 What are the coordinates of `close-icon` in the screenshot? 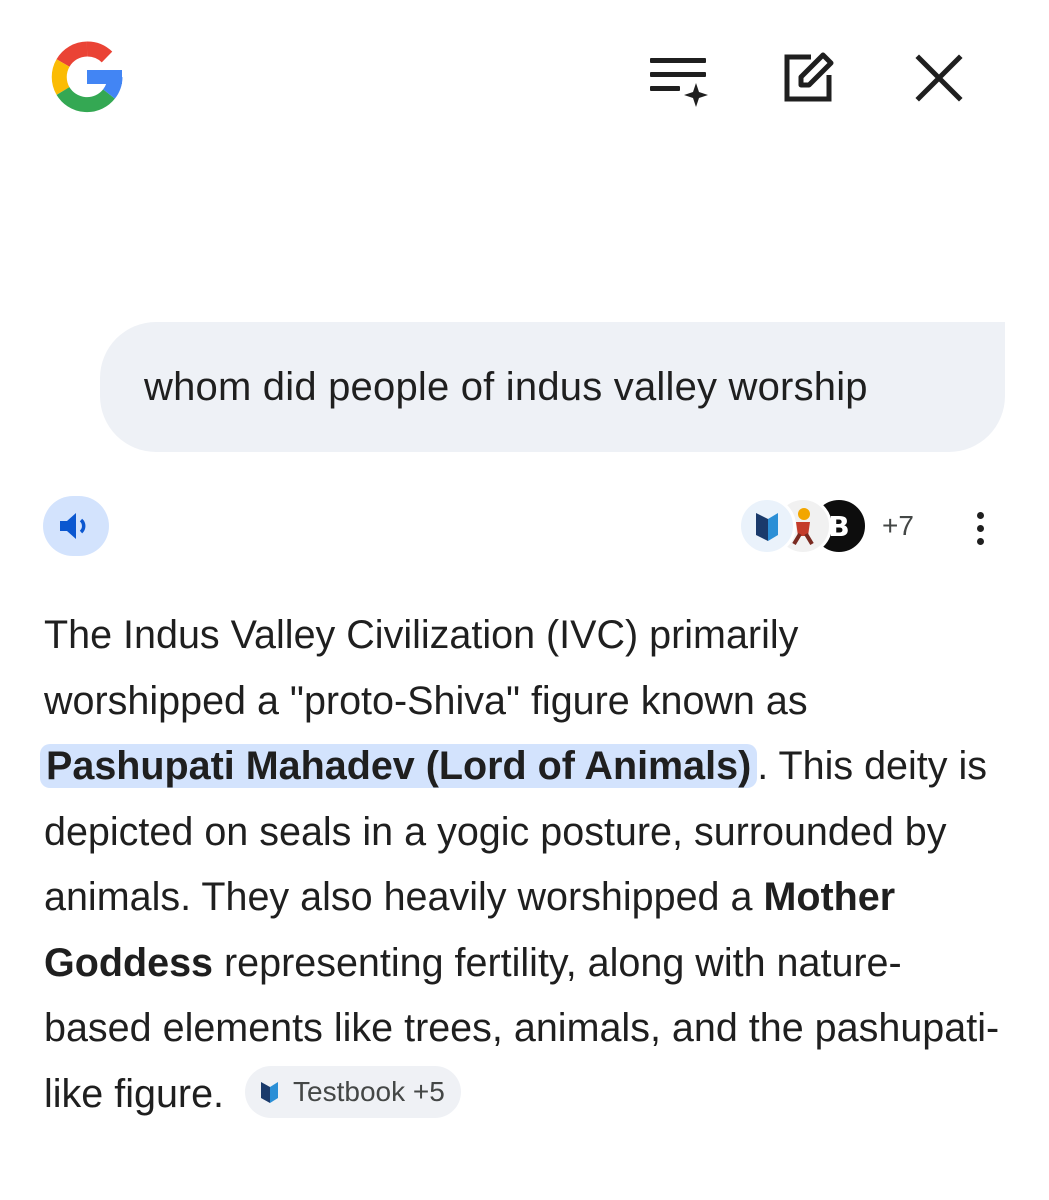 It's located at (939, 78).